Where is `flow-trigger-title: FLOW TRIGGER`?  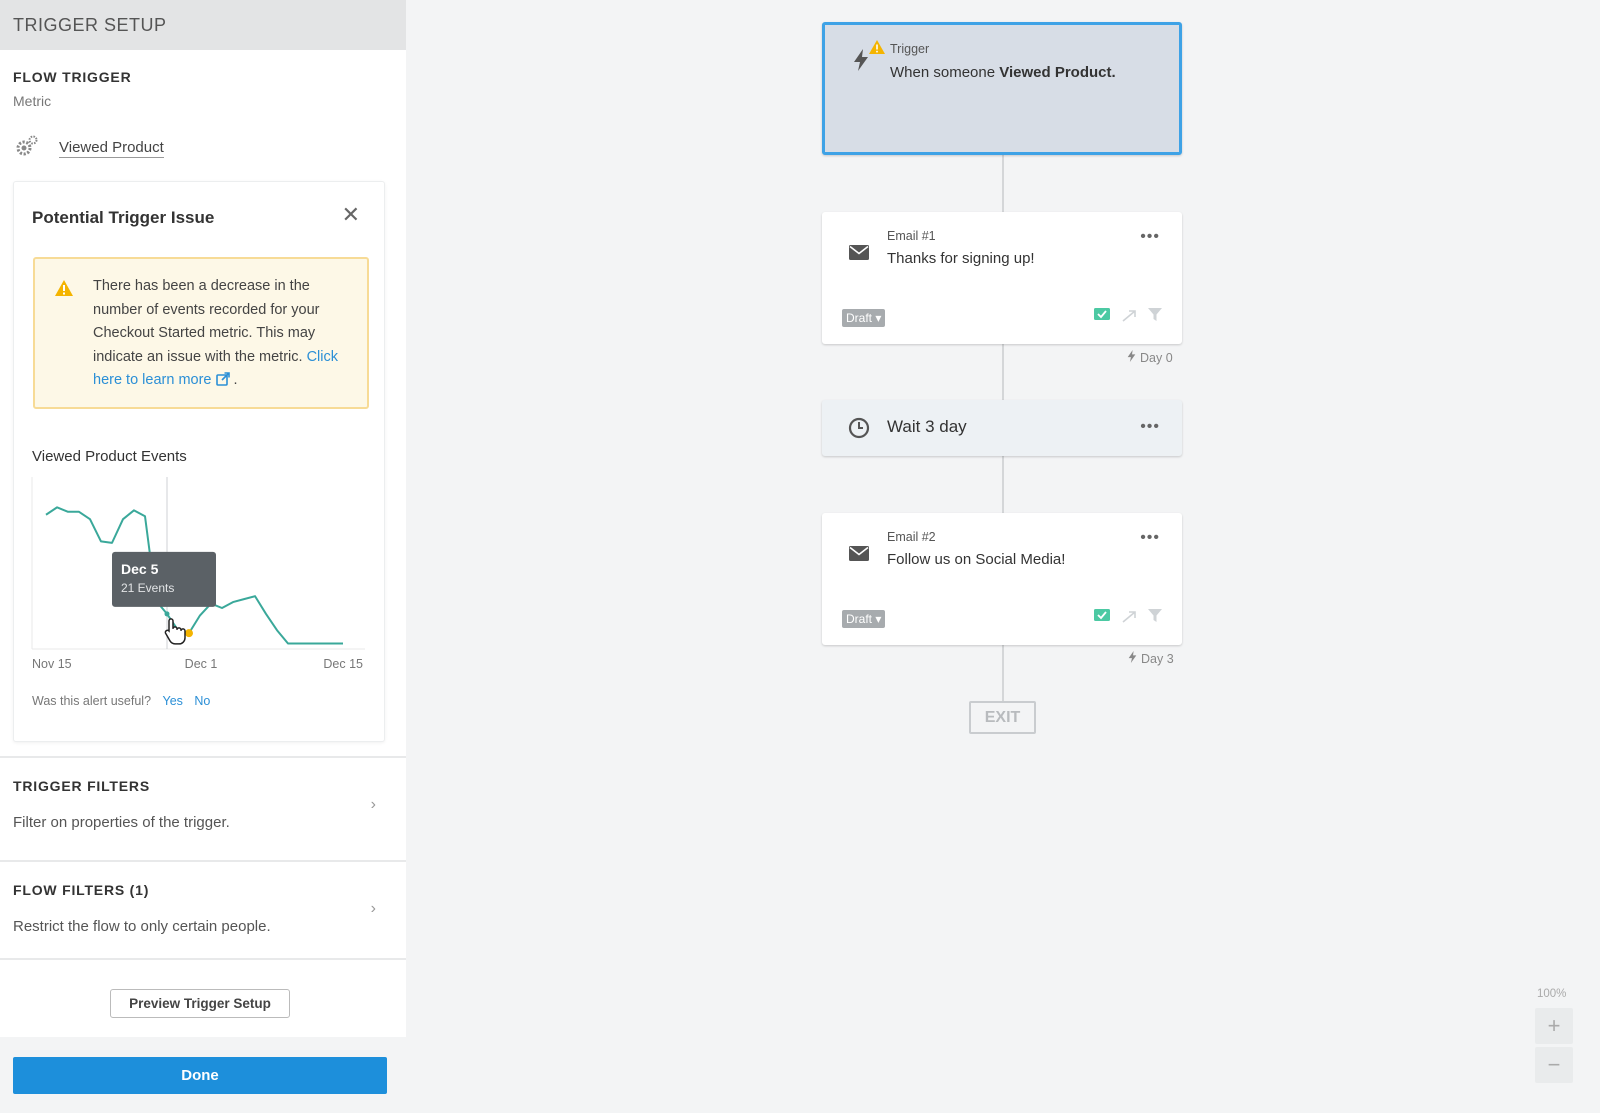
flow-trigger-title: FLOW TRIGGER is located at coordinates (72, 77).